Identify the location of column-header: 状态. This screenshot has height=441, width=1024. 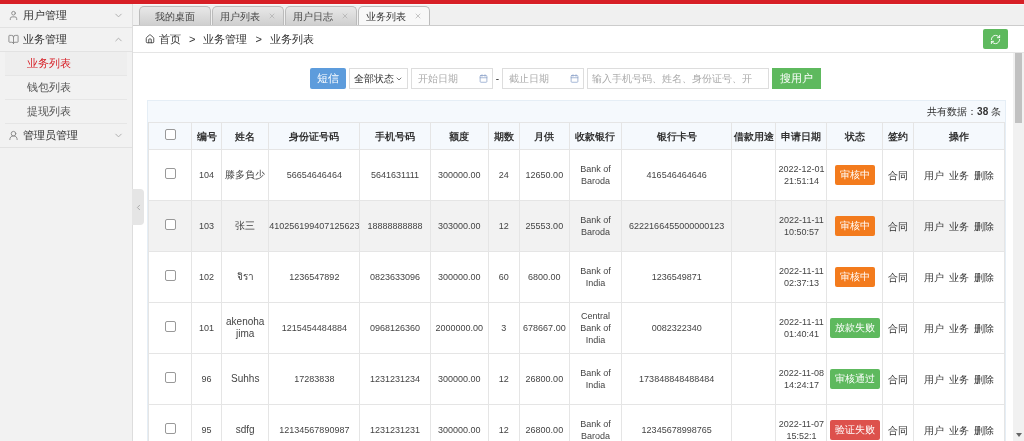
(855, 136).